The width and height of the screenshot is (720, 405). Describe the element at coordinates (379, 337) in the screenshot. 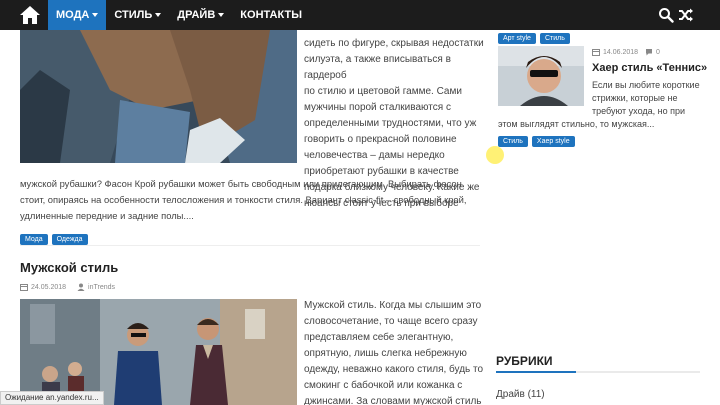

I see `text-line: представляем себе элегантную,` at that location.